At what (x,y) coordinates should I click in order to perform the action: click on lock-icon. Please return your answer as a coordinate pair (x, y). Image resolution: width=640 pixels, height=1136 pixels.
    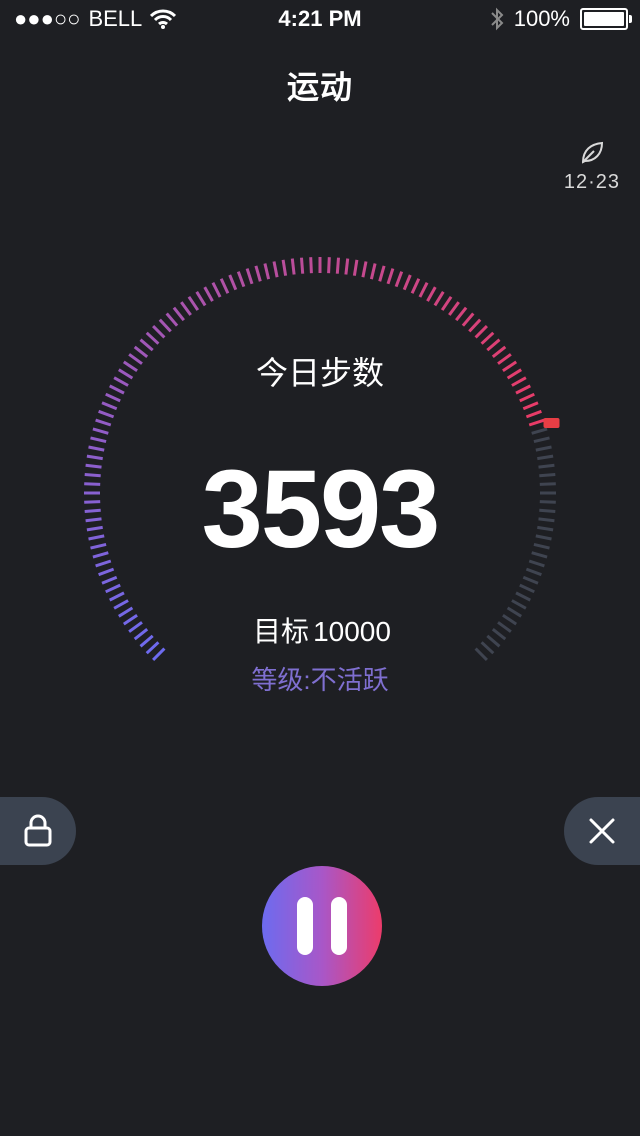
    Looking at the image, I should click on (38, 830).